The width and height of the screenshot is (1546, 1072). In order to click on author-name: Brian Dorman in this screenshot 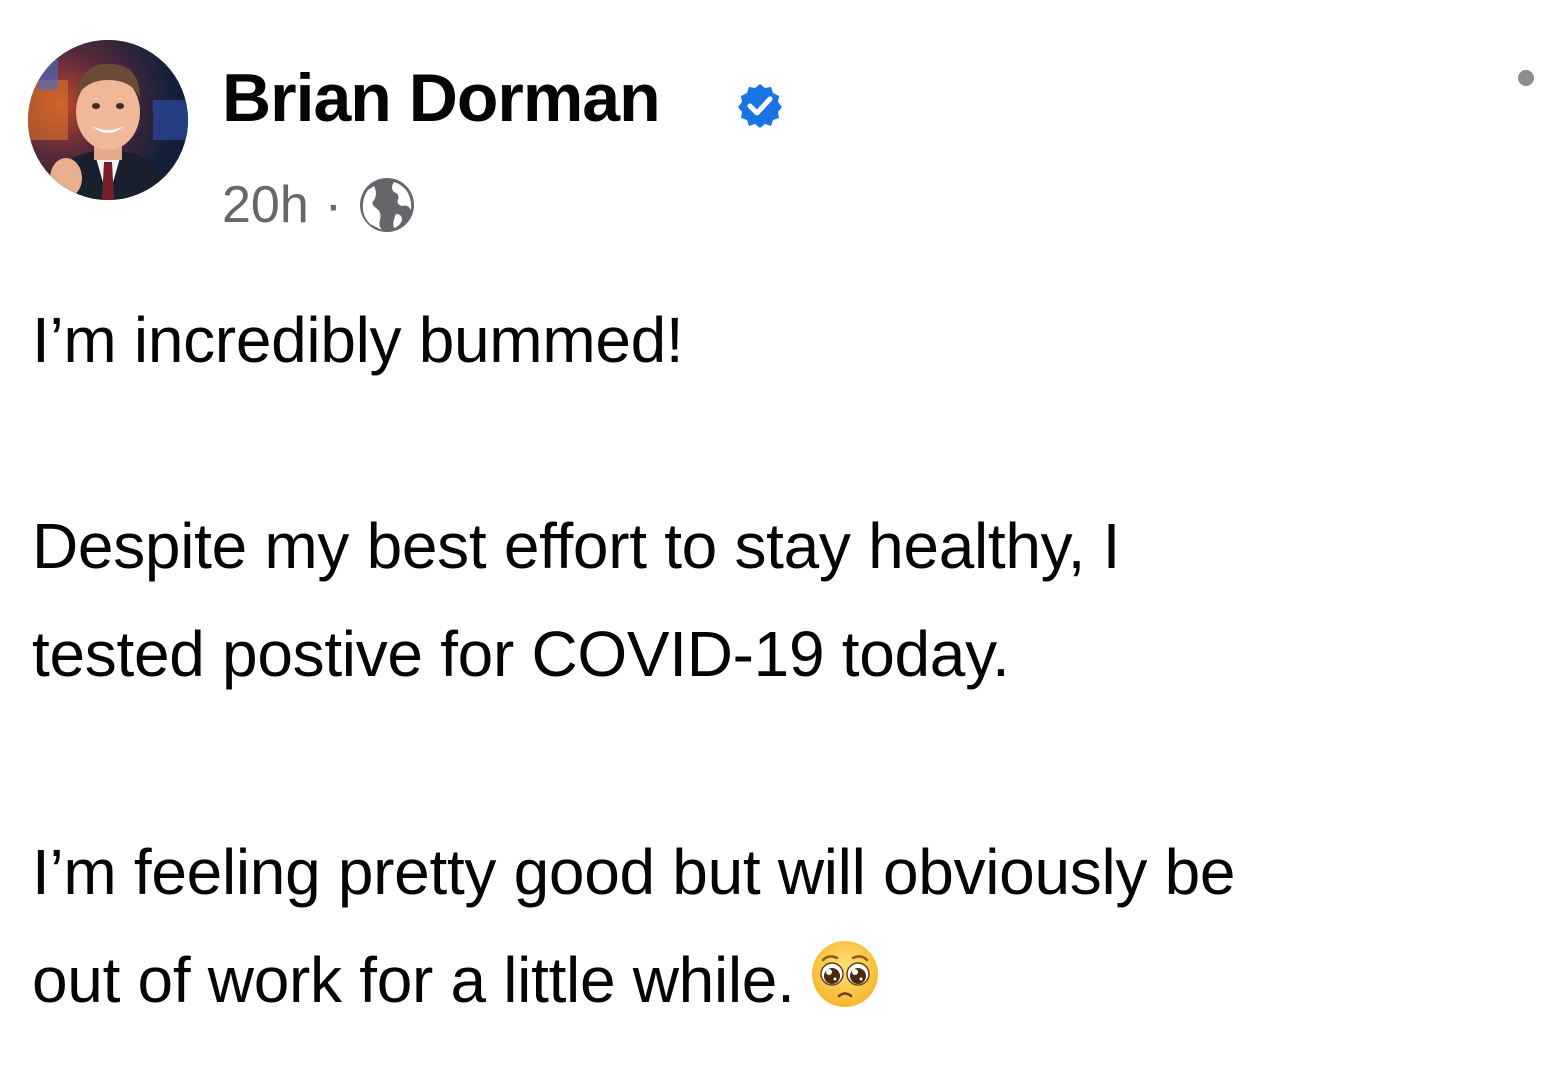, I will do `click(441, 98)`.